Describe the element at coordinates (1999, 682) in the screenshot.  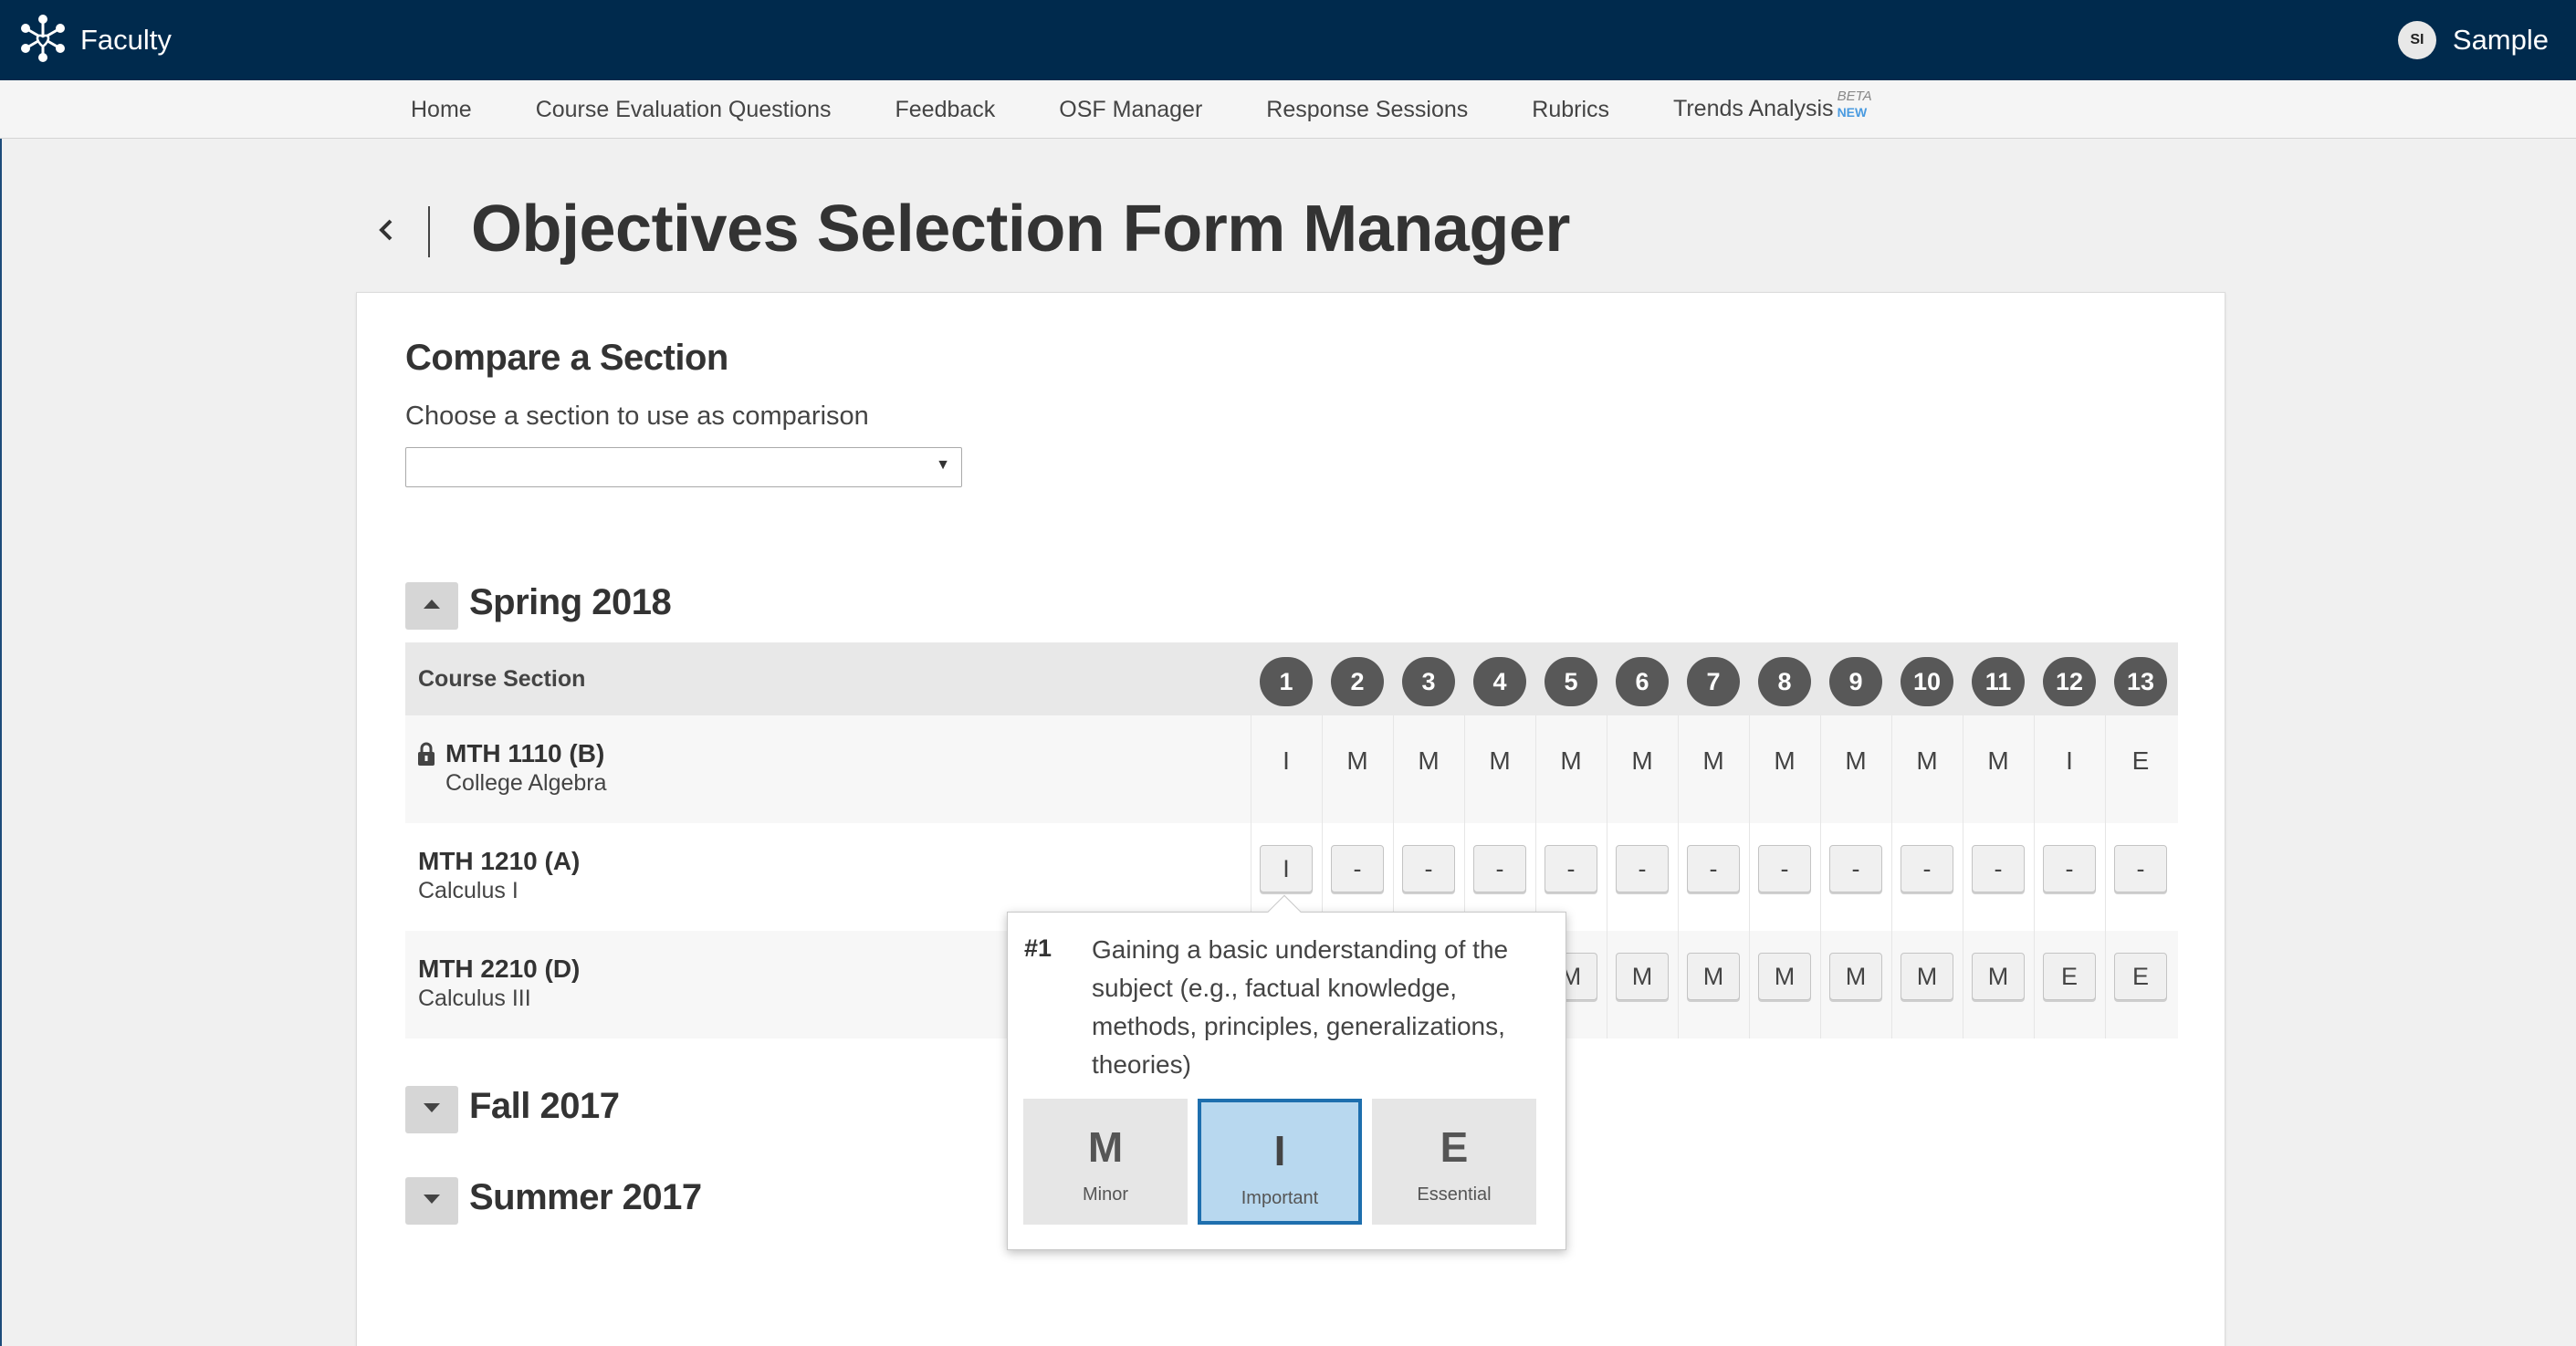
I see `objective-number: 11` at that location.